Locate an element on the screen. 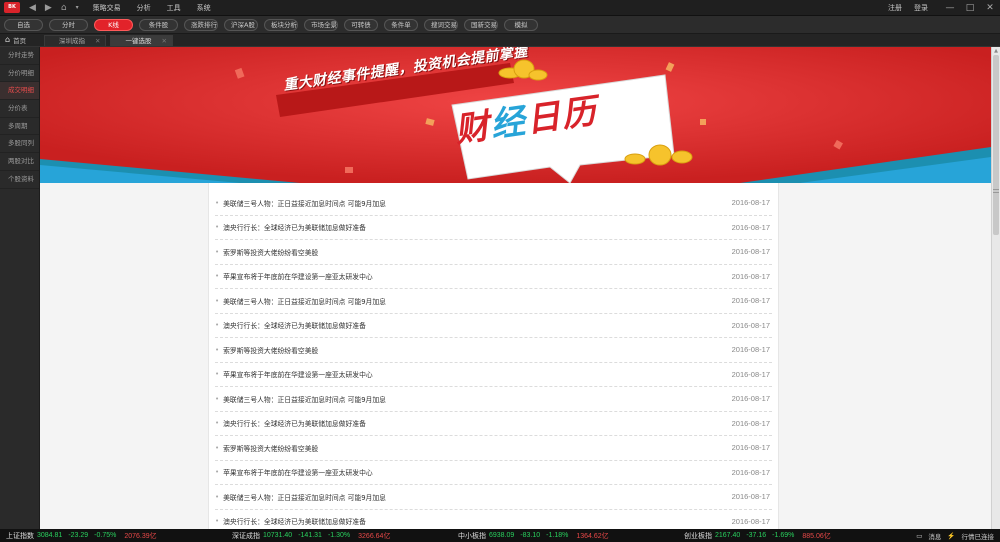 This screenshot has height=542, width=1000. index-chinext: 创业板指 2167.40 -37.16 -1.69% 885.06亿 is located at coordinates (774, 536).